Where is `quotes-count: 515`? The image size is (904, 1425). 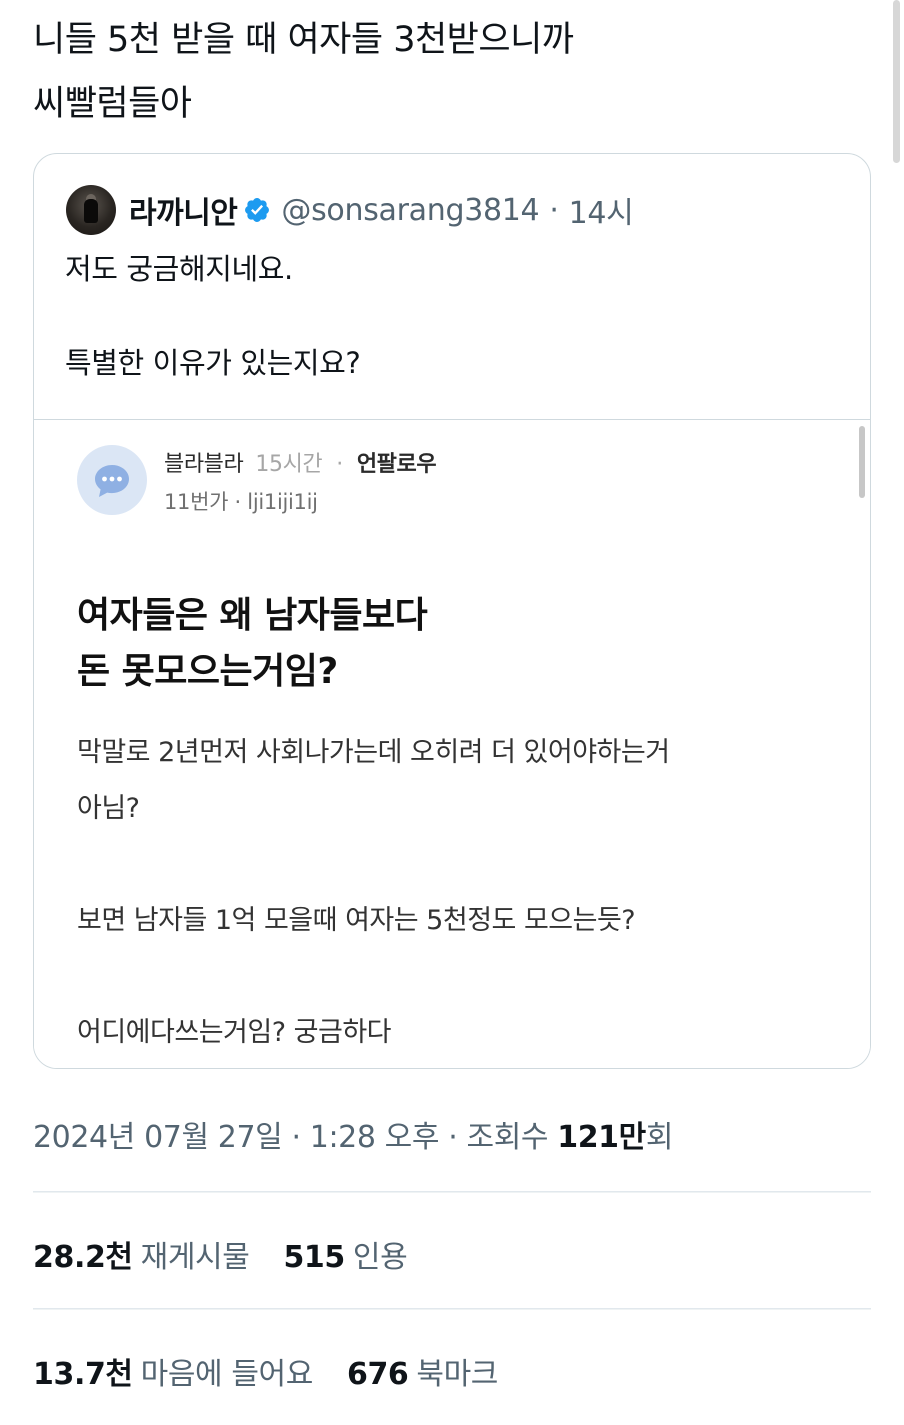 quotes-count: 515 is located at coordinates (314, 1257).